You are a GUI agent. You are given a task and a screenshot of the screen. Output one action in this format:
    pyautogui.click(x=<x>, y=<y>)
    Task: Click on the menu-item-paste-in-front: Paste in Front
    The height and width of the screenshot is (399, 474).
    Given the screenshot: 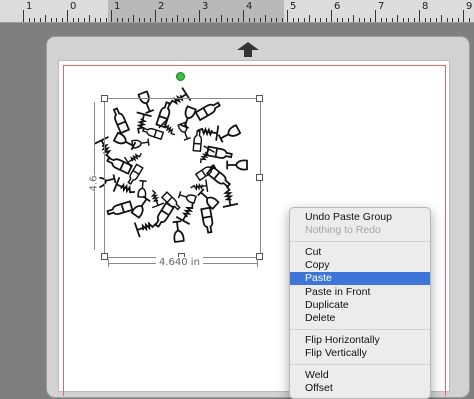 What is the action you would take?
    pyautogui.click(x=360, y=292)
    